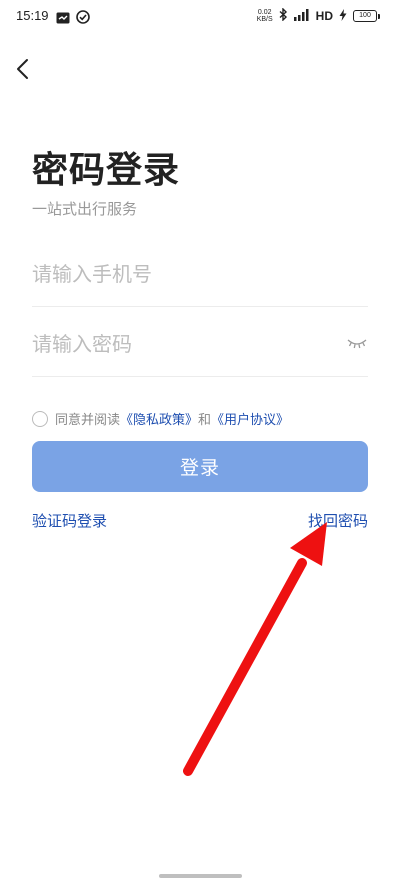 This screenshot has height=888, width=400. What do you see at coordinates (343, 16) in the screenshot?
I see `charging-icon` at bounding box center [343, 16].